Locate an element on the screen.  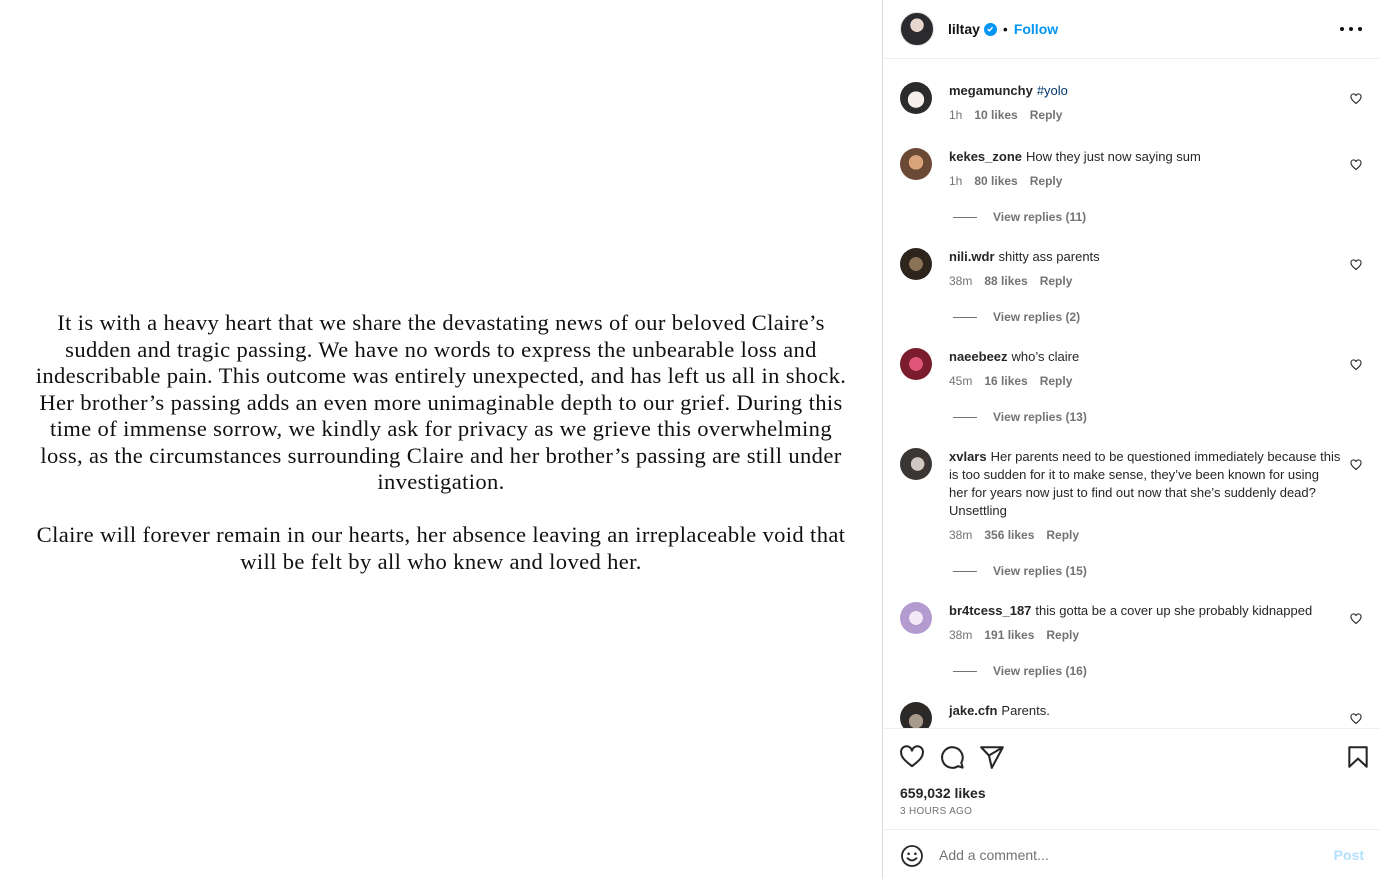
view-replies-button: View replies (2) is located at coordinates (1016, 317).